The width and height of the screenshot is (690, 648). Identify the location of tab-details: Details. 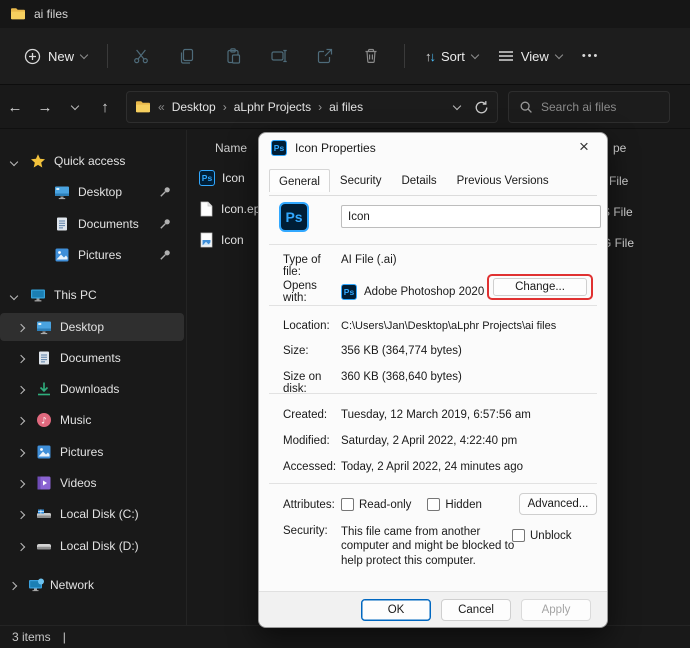
(418, 180).